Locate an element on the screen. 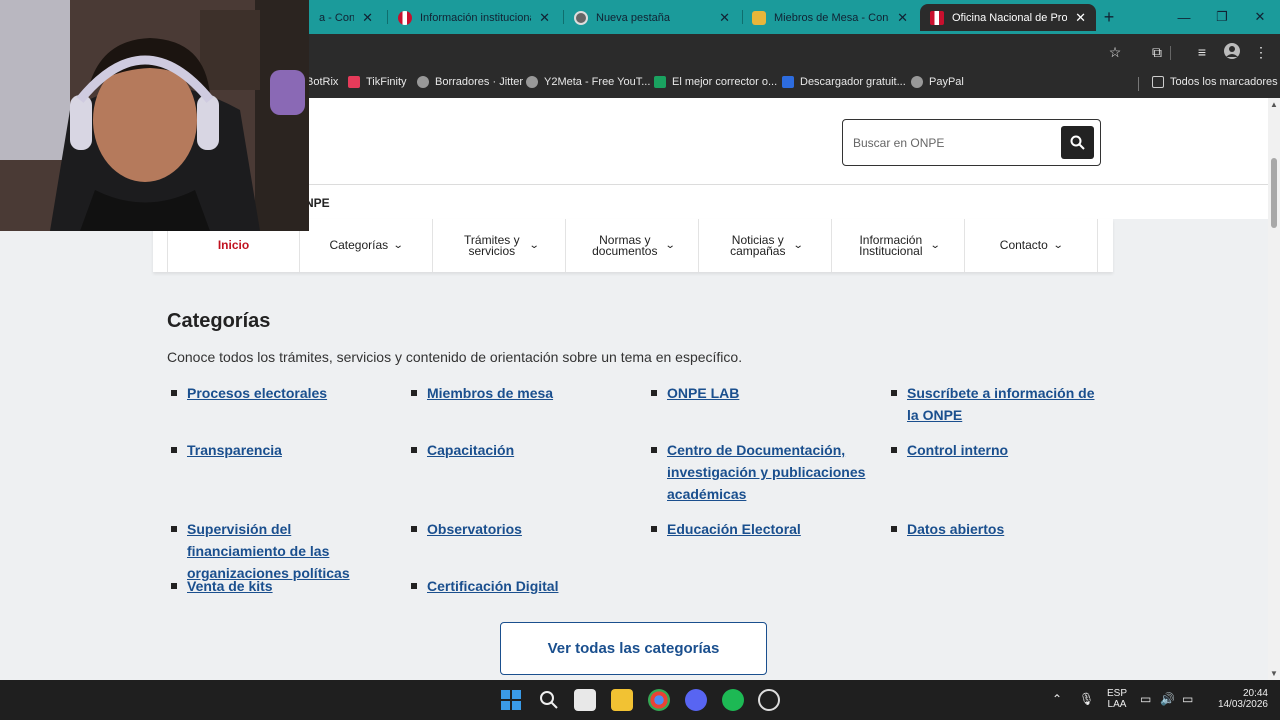 This screenshot has width=1280, height=720. nav-label: Contacto is located at coordinates (1023, 245).